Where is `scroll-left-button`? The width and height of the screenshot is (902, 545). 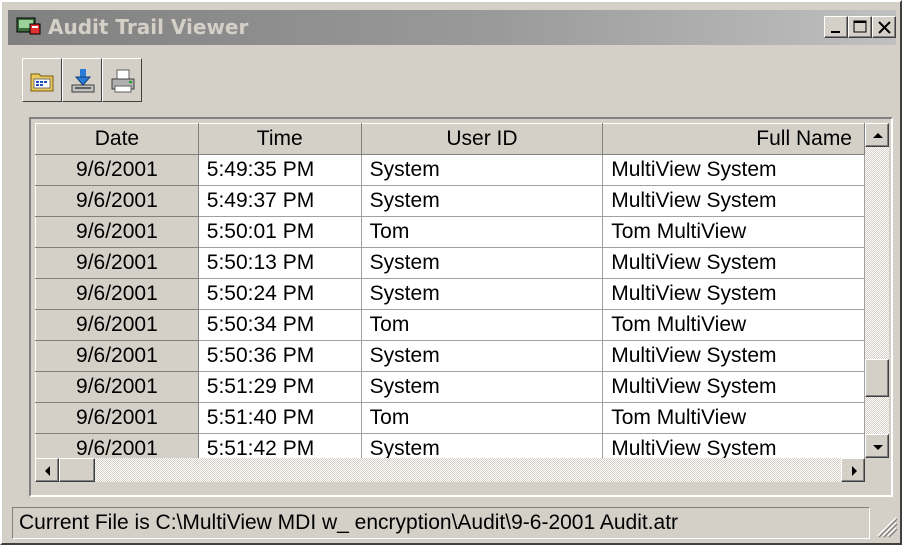
scroll-left-button is located at coordinates (47, 470).